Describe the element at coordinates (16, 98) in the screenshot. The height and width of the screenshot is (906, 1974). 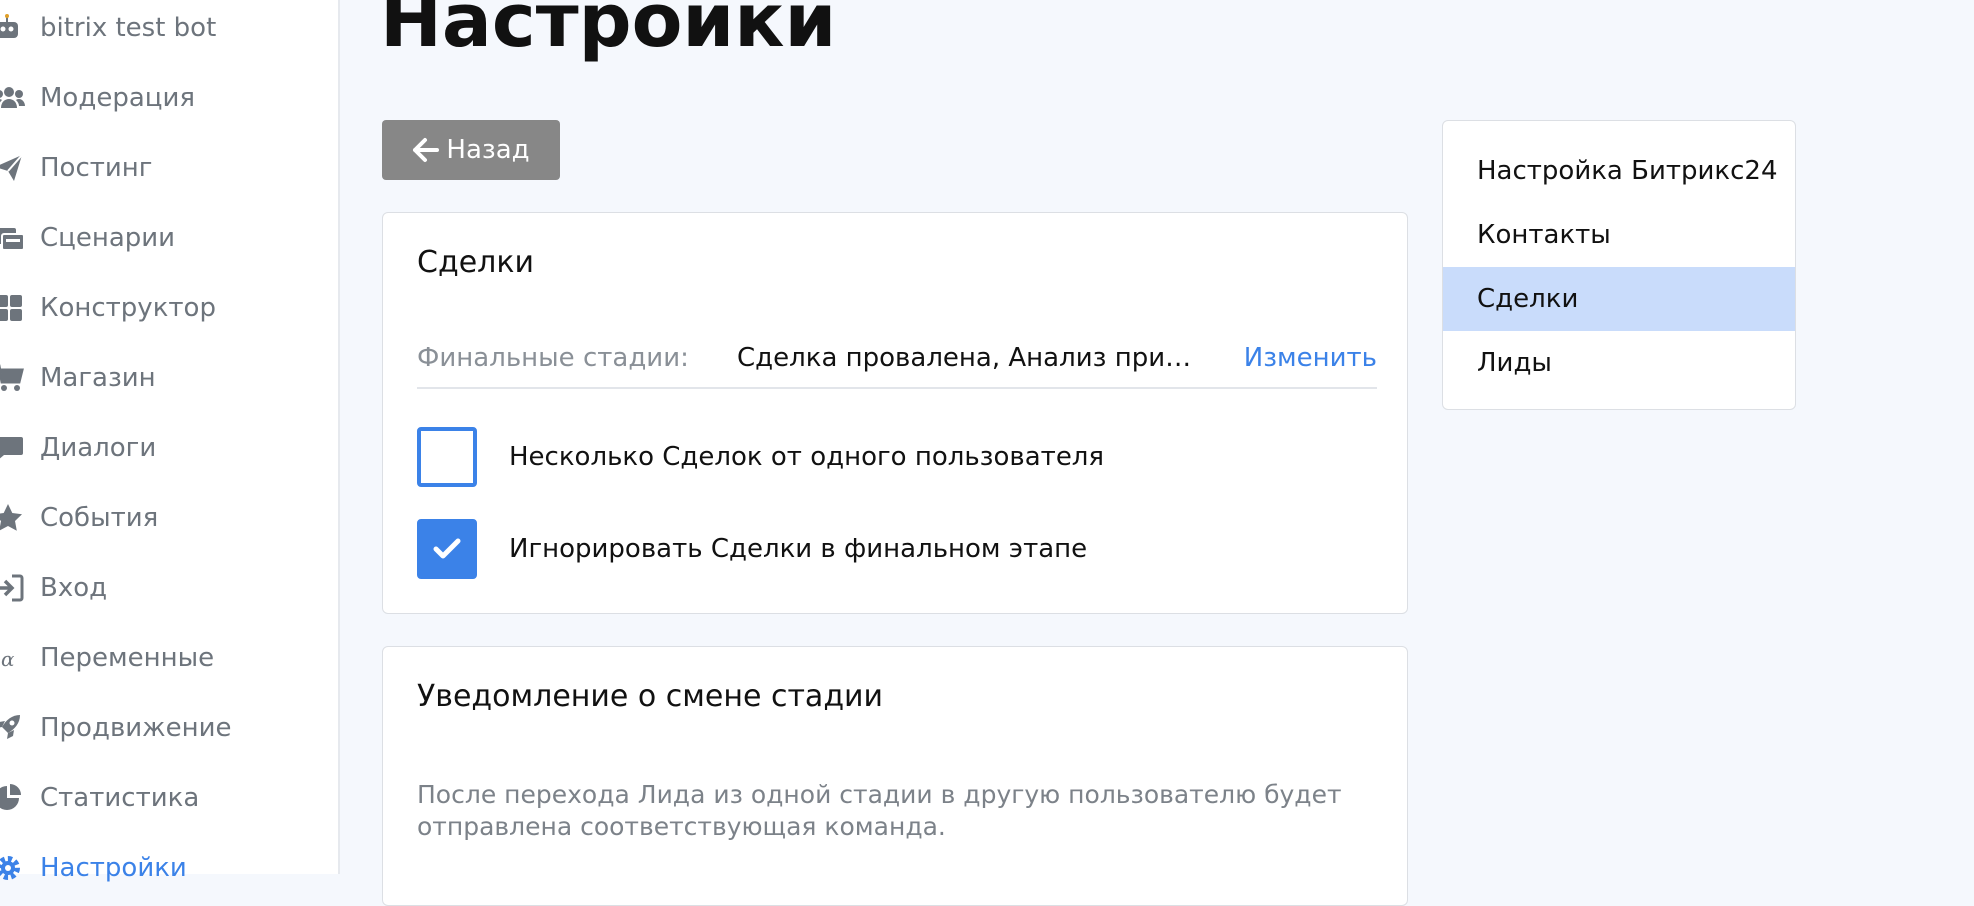
I see `users-icon` at that location.